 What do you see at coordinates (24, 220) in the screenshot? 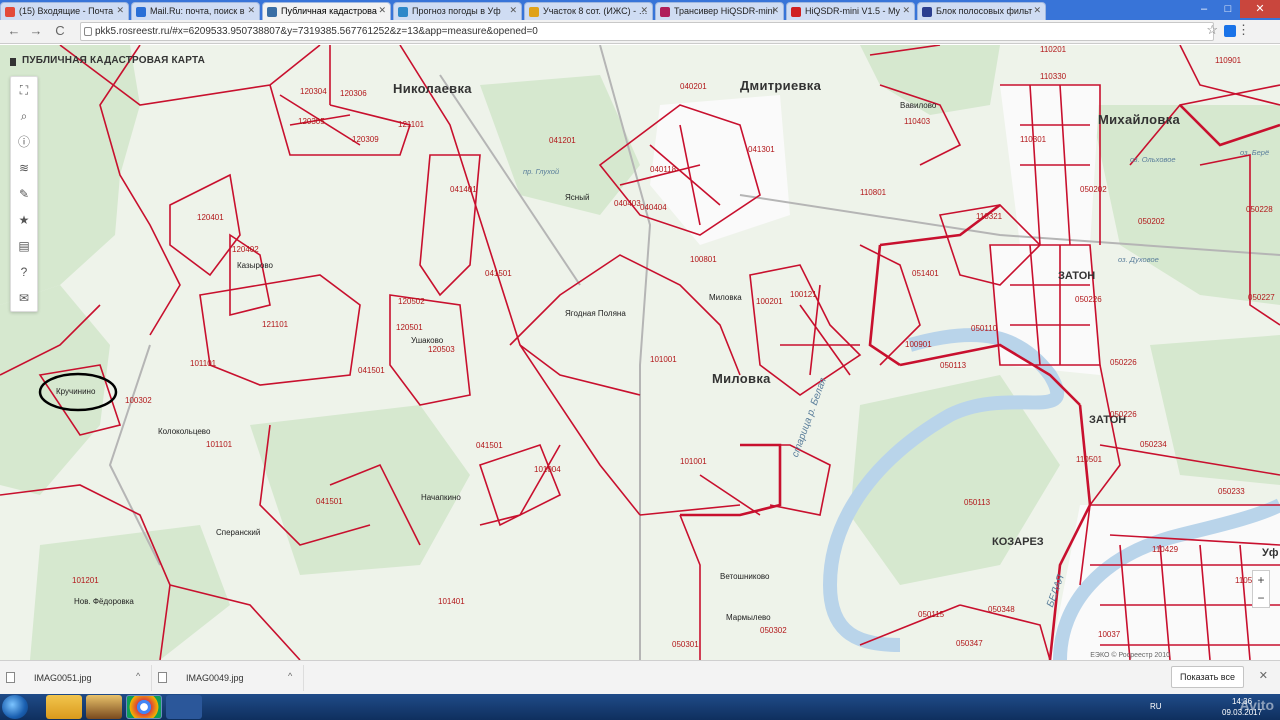
I see `star-icon: ★` at bounding box center [24, 220].